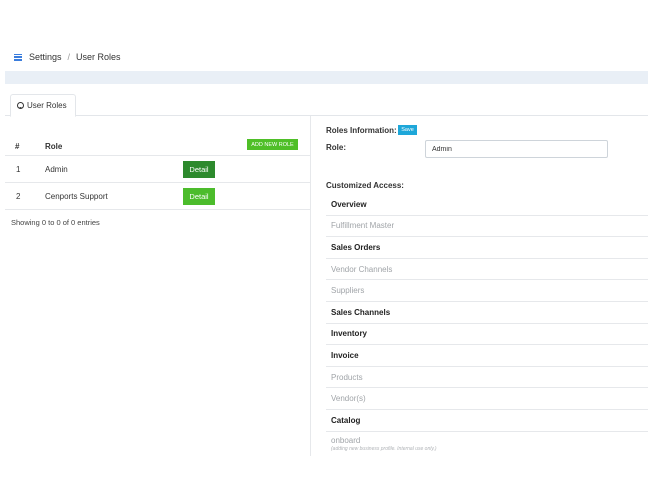  What do you see at coordinates (487, 356) in the screenshot?
I see `access-section-invoice: Invoice` at bounding box center [487, 356].